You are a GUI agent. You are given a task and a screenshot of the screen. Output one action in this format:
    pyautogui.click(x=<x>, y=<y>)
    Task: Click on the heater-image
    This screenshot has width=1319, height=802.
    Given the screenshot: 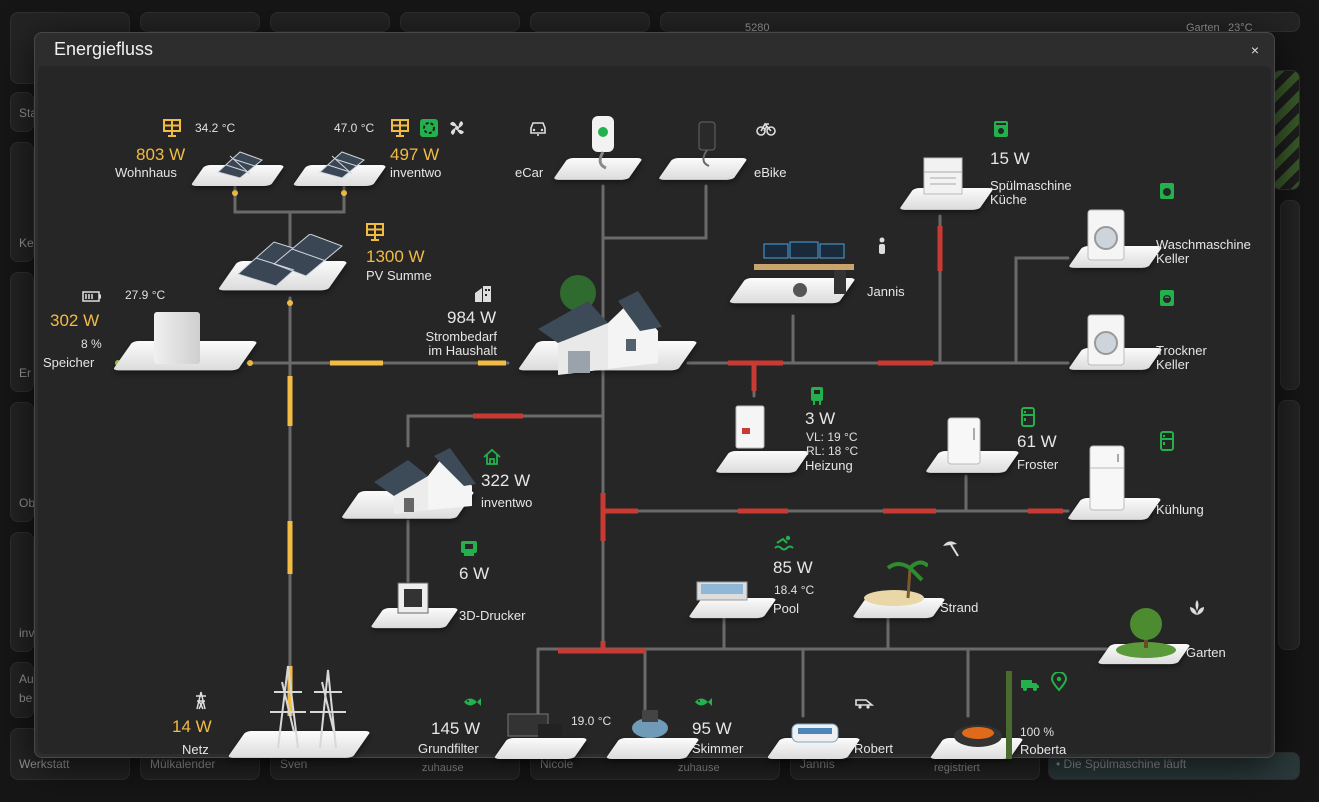 What is the action you would take?
    pyautogui.click(x=750, y=427)
    